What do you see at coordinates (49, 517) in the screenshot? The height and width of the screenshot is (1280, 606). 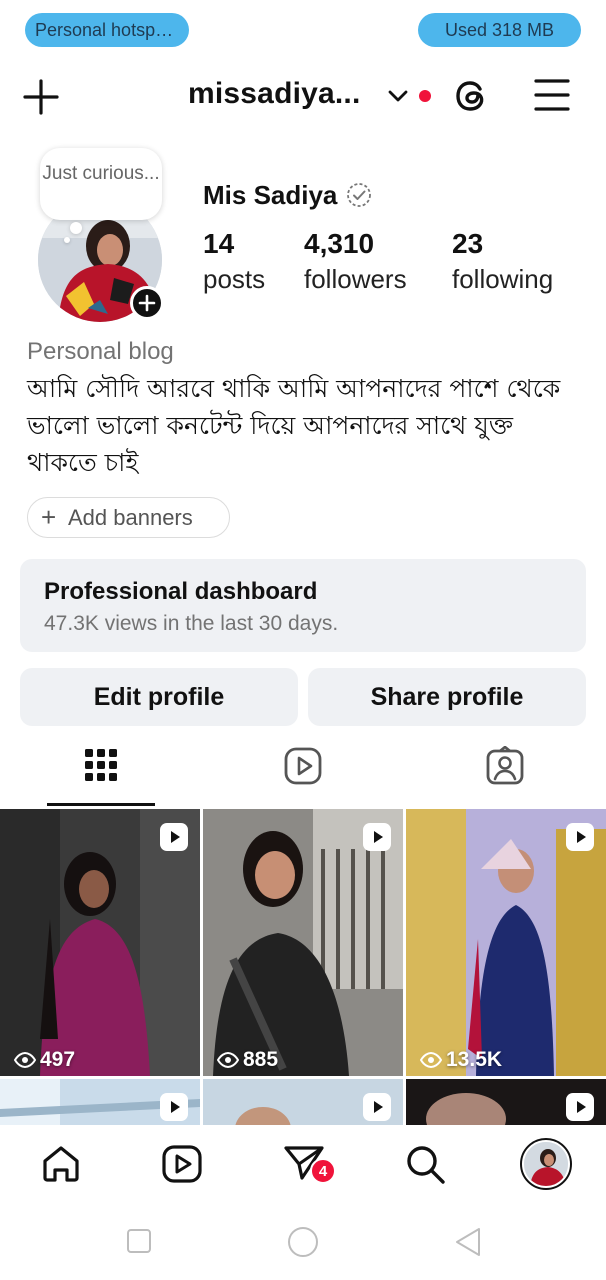 I see `plus-icon: +` at bounding box center [49, 517].